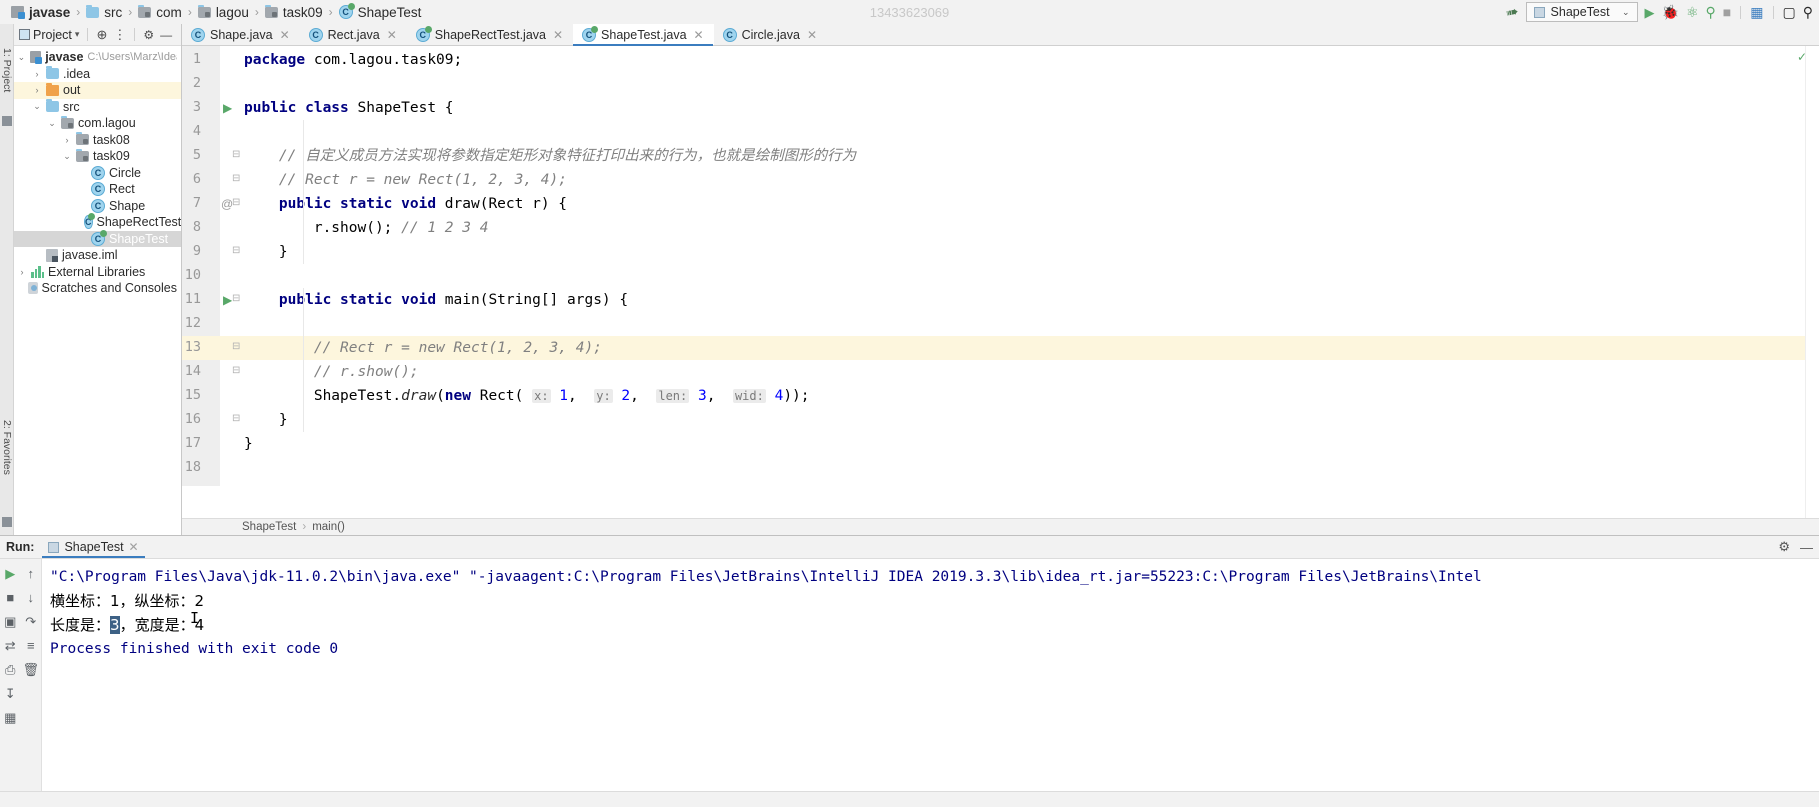  Describe the element at coordinates (97, 222) in the screenshot. I see `tree-item-shaperecttest: ›CShapeRectTest` at that location.